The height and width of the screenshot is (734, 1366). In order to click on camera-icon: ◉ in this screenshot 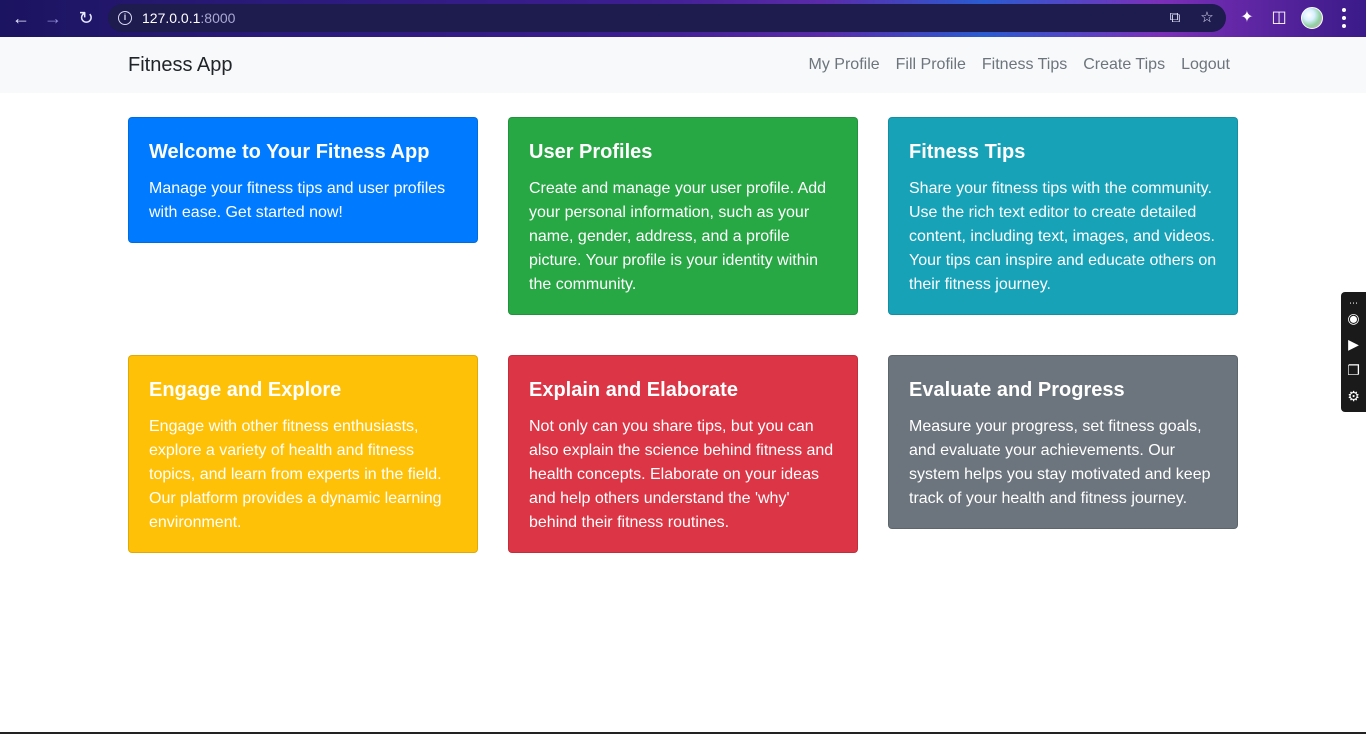, I will do `click(1353, 318)`.